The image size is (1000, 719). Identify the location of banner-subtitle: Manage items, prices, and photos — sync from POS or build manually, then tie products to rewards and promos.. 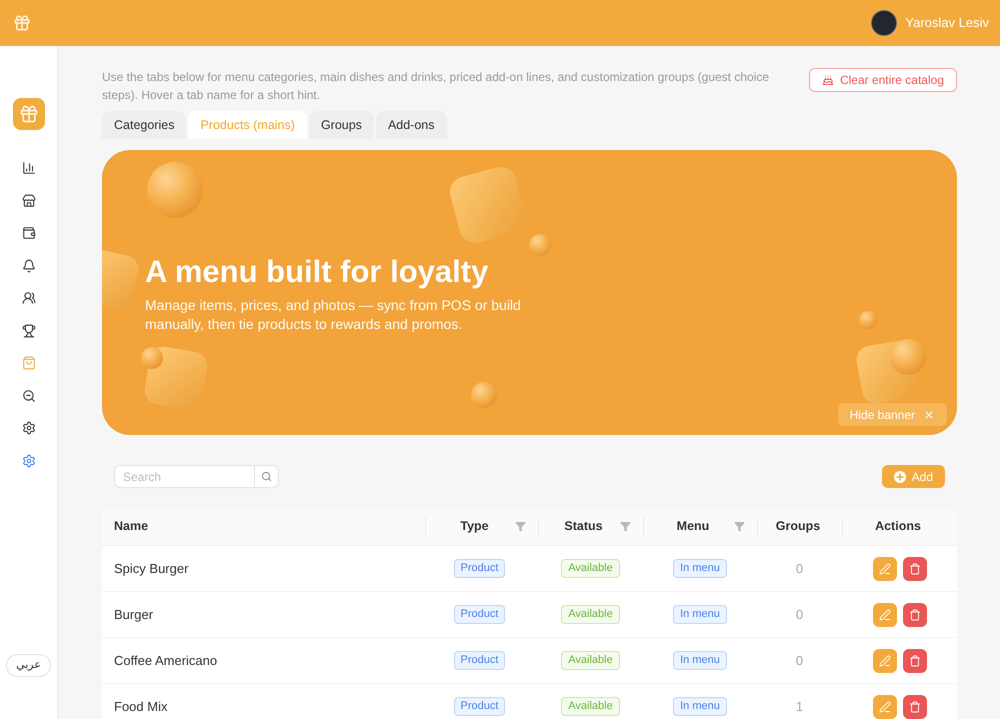
(333, 315).